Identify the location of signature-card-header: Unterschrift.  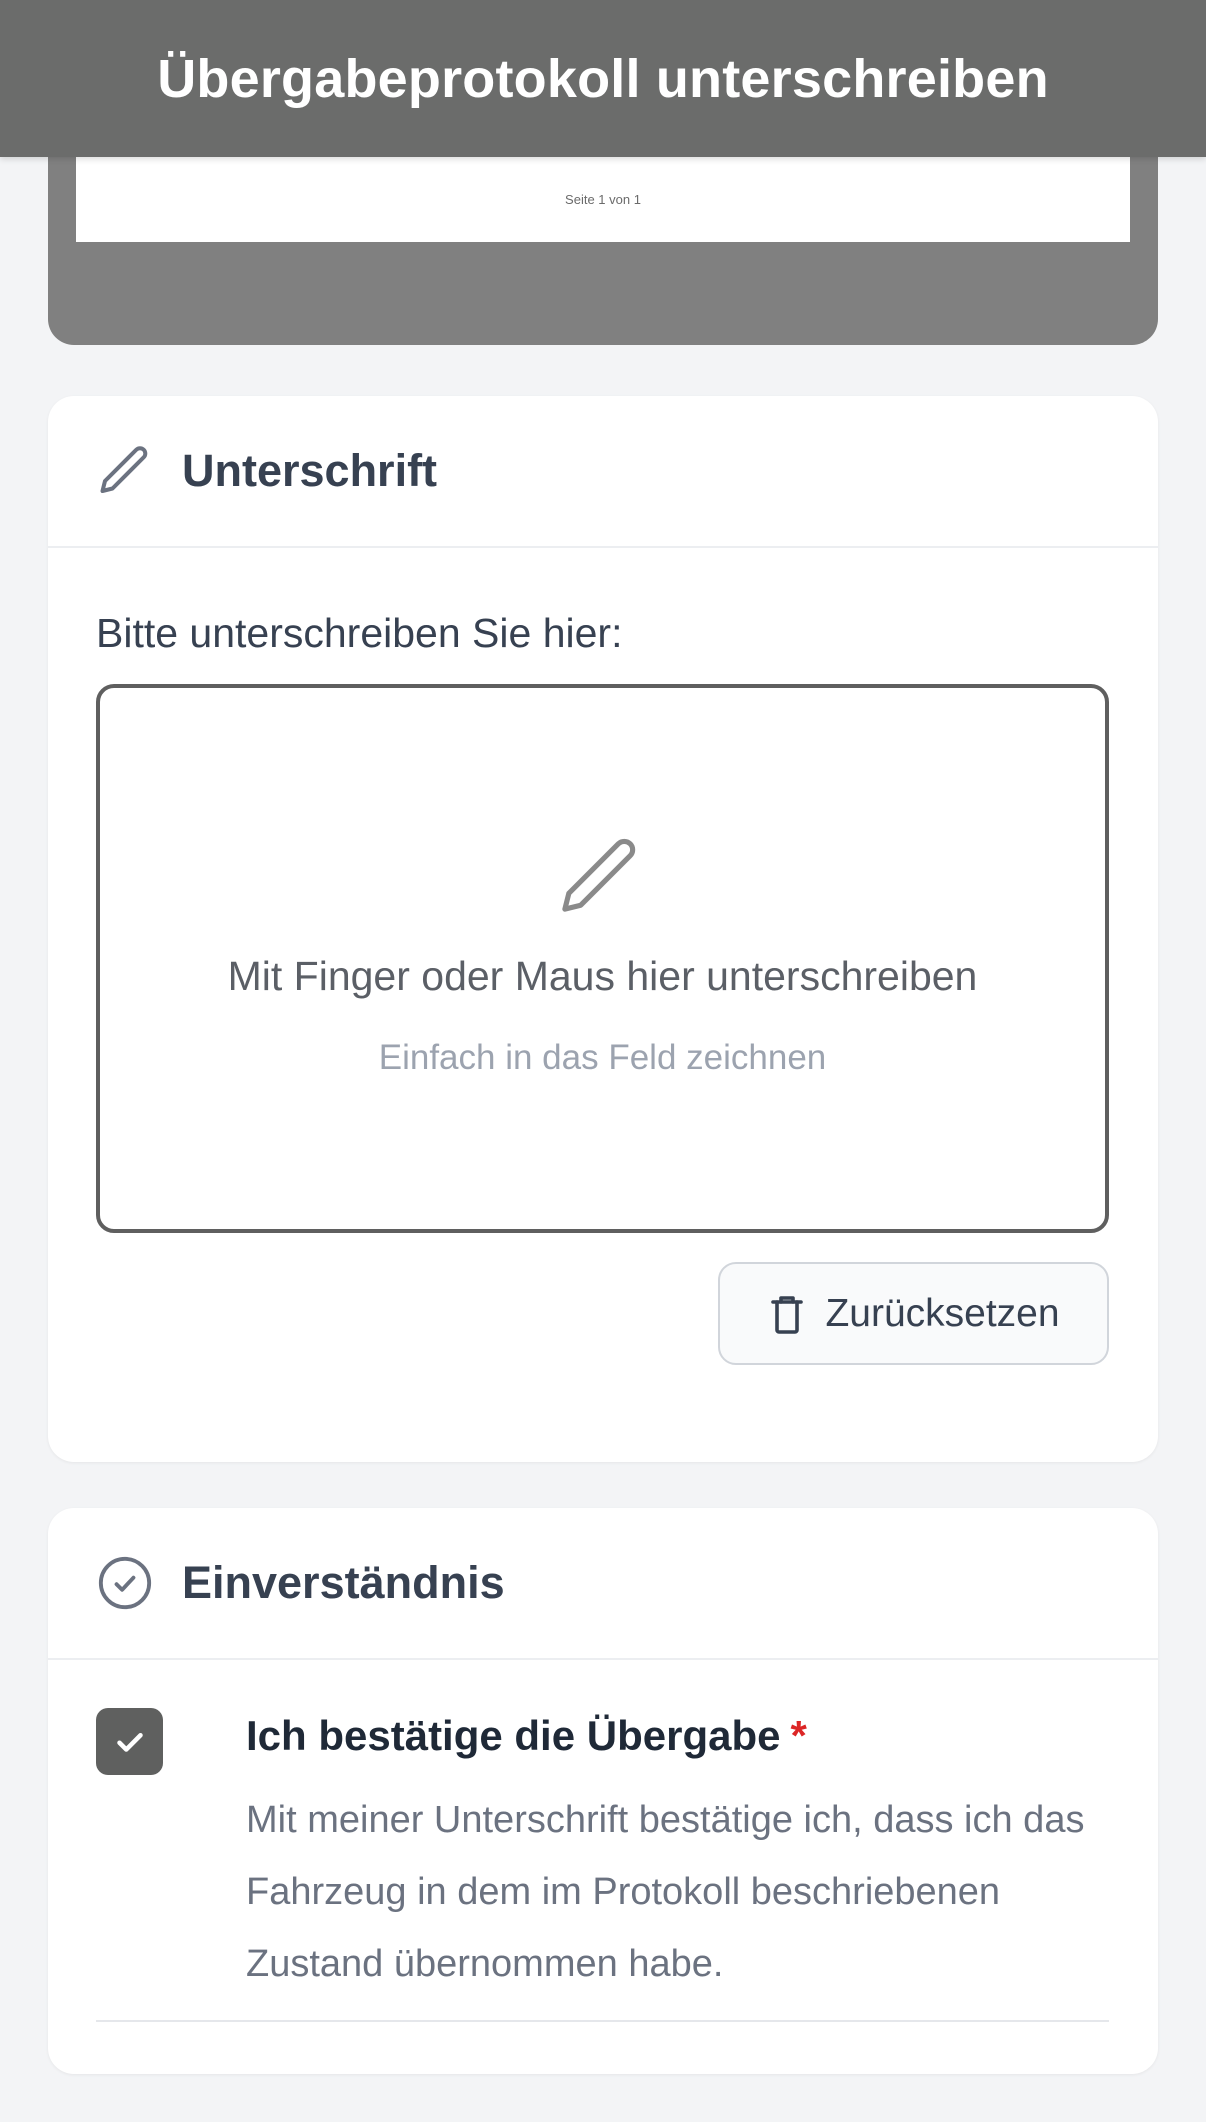
(603, 472).